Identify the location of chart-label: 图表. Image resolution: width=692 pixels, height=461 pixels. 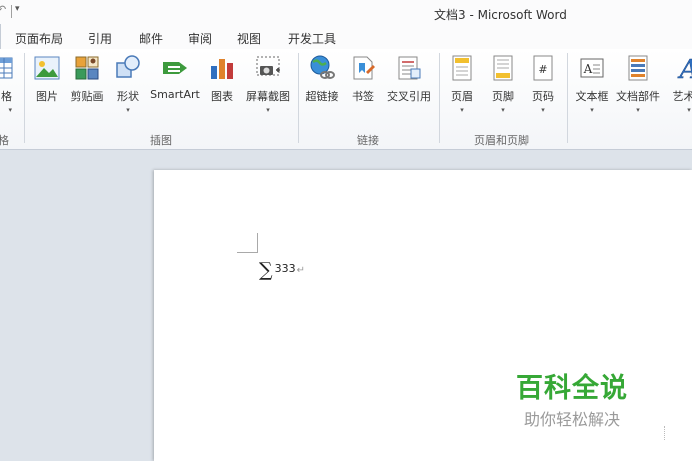
(222, 96).